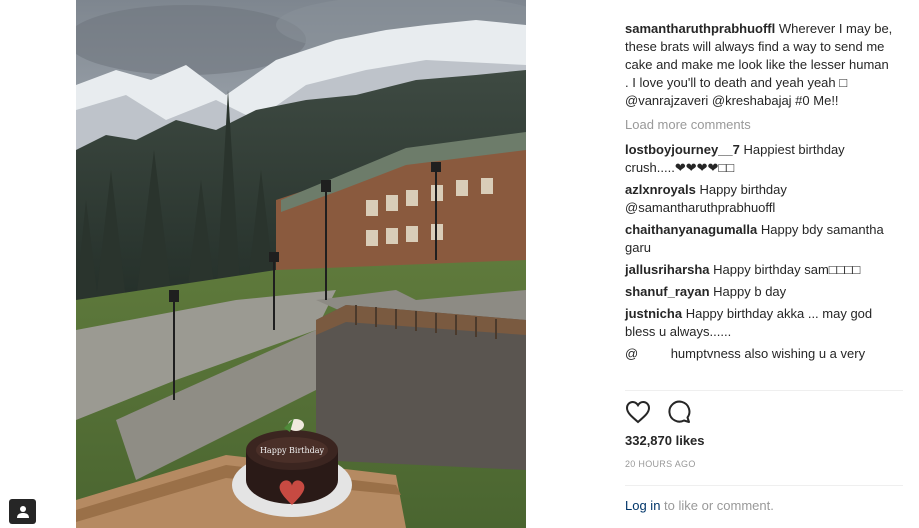 The height and width of the screenshot is (528, 919). I want to click on left-margin, so click(38, 264).